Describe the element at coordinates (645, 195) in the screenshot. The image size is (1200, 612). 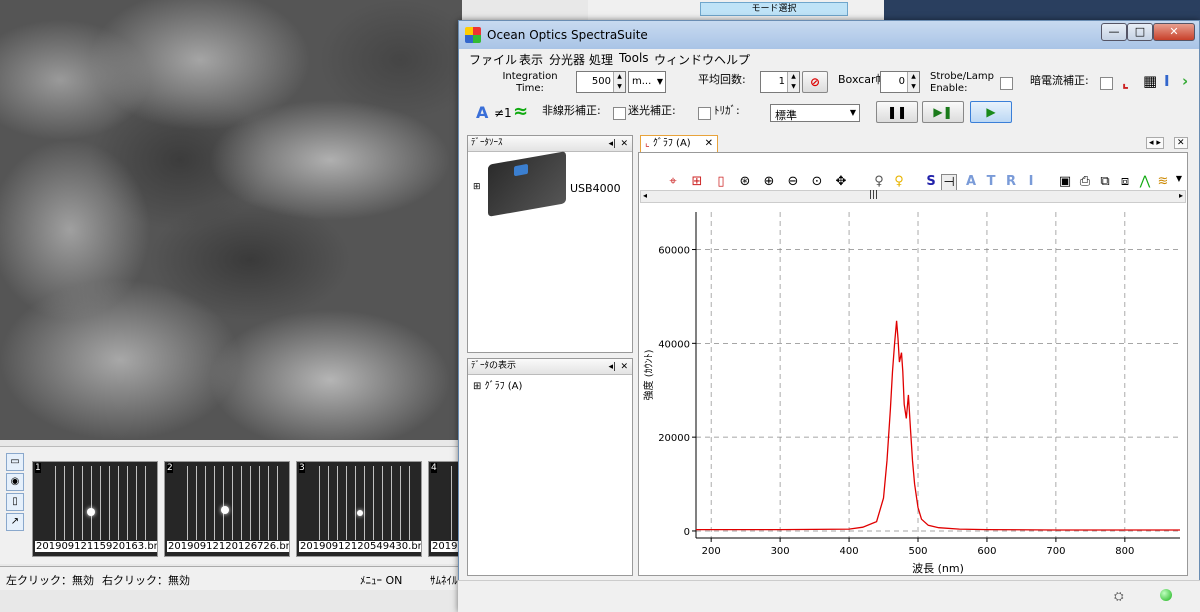
I see `scroll-left-icon: ◂` at that location.